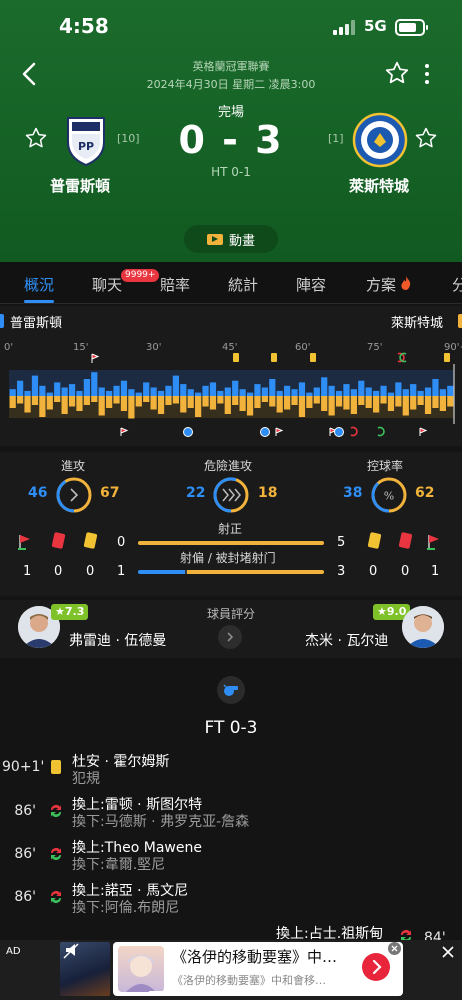 This screenshot has height=1000, width=462. What do you see at coordinates (448, 952) in the screenshot?
I see `ad-close-button` at bounding box center [448, 952].